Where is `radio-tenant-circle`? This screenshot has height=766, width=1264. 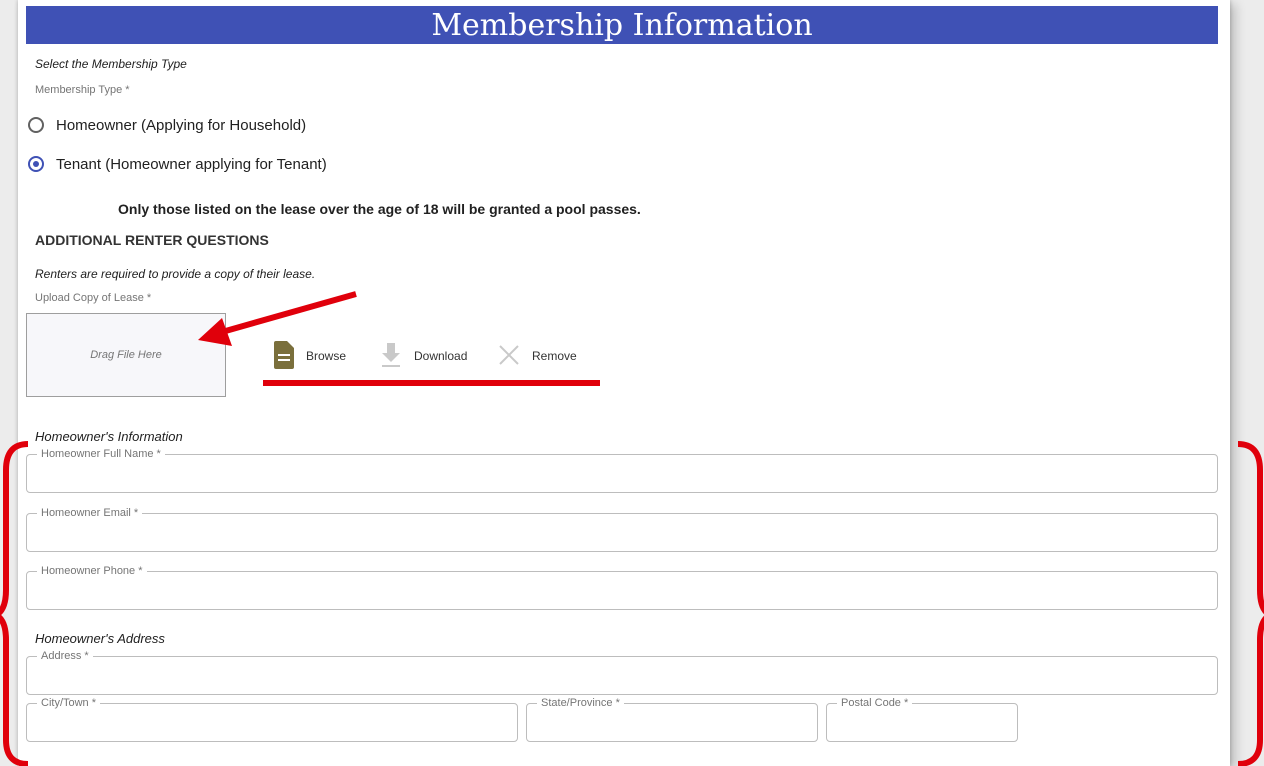
radio-tenant-circle is located at coordinates (36, 164).